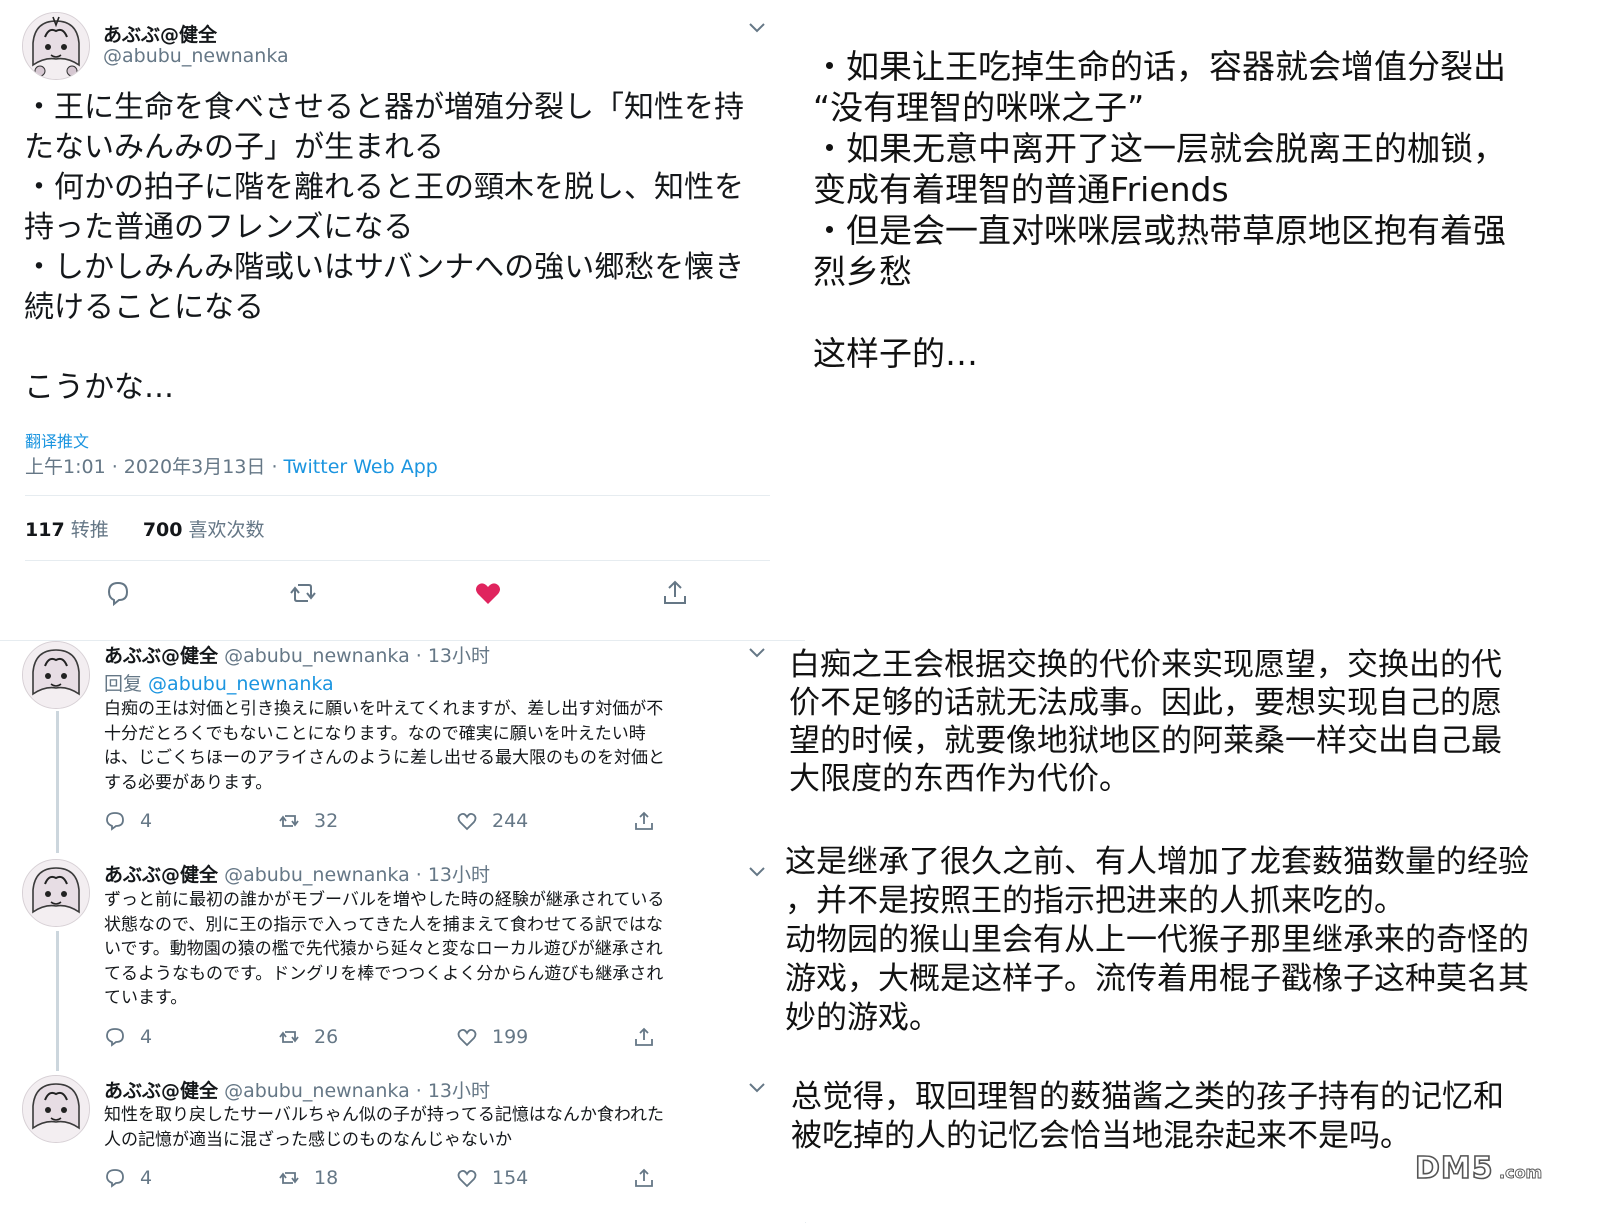 The width and height of the screenshot is (1600, 1223). What do you see at coordinates (383, 949) in the screenshot?
I see `reply-line: いです。動物園の猿の檻で先代猿から延々と変なローカル遊びが継承され` at bounding box center [383, 949].